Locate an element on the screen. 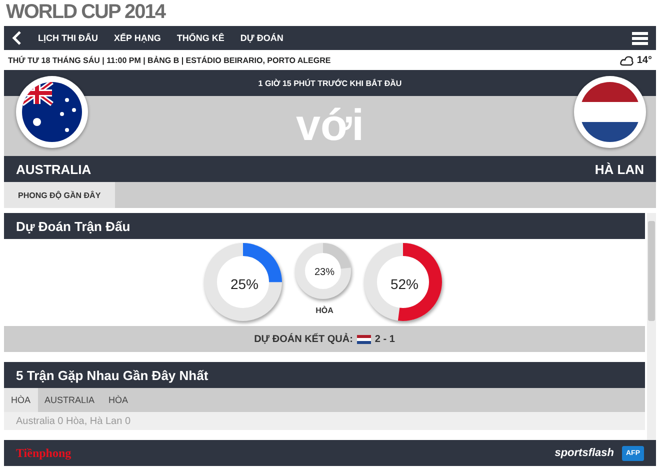  cloud-icon is located at coordinates (627, 60).